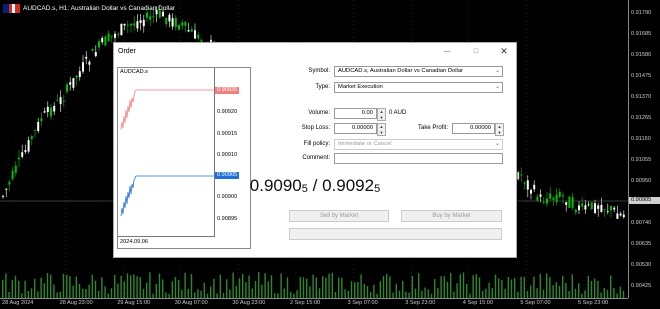 Image resolution: width=660 pixels, height=309 pixels. What do you see at coordinates (420, 303) in the screenshot?
I see `time-axis-tick: 3 Sep 23:00` at bounding box center [420, 303].